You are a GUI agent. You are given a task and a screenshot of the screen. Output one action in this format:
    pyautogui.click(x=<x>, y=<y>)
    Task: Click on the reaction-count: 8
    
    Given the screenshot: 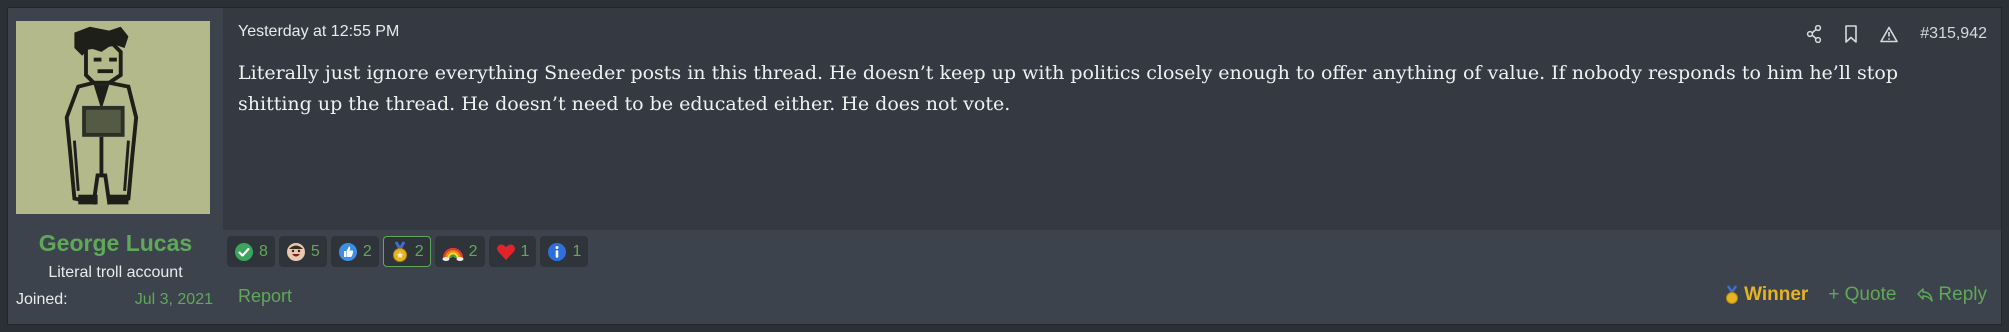 What is the action you would take?
    pyautogui.click(x=263, y=251)
    